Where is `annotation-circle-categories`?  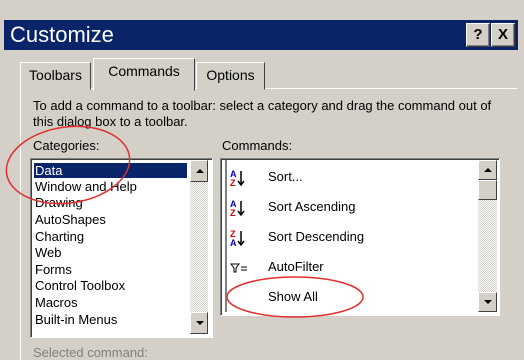
annotation-circle-categories is located at coordinates (68, 165).